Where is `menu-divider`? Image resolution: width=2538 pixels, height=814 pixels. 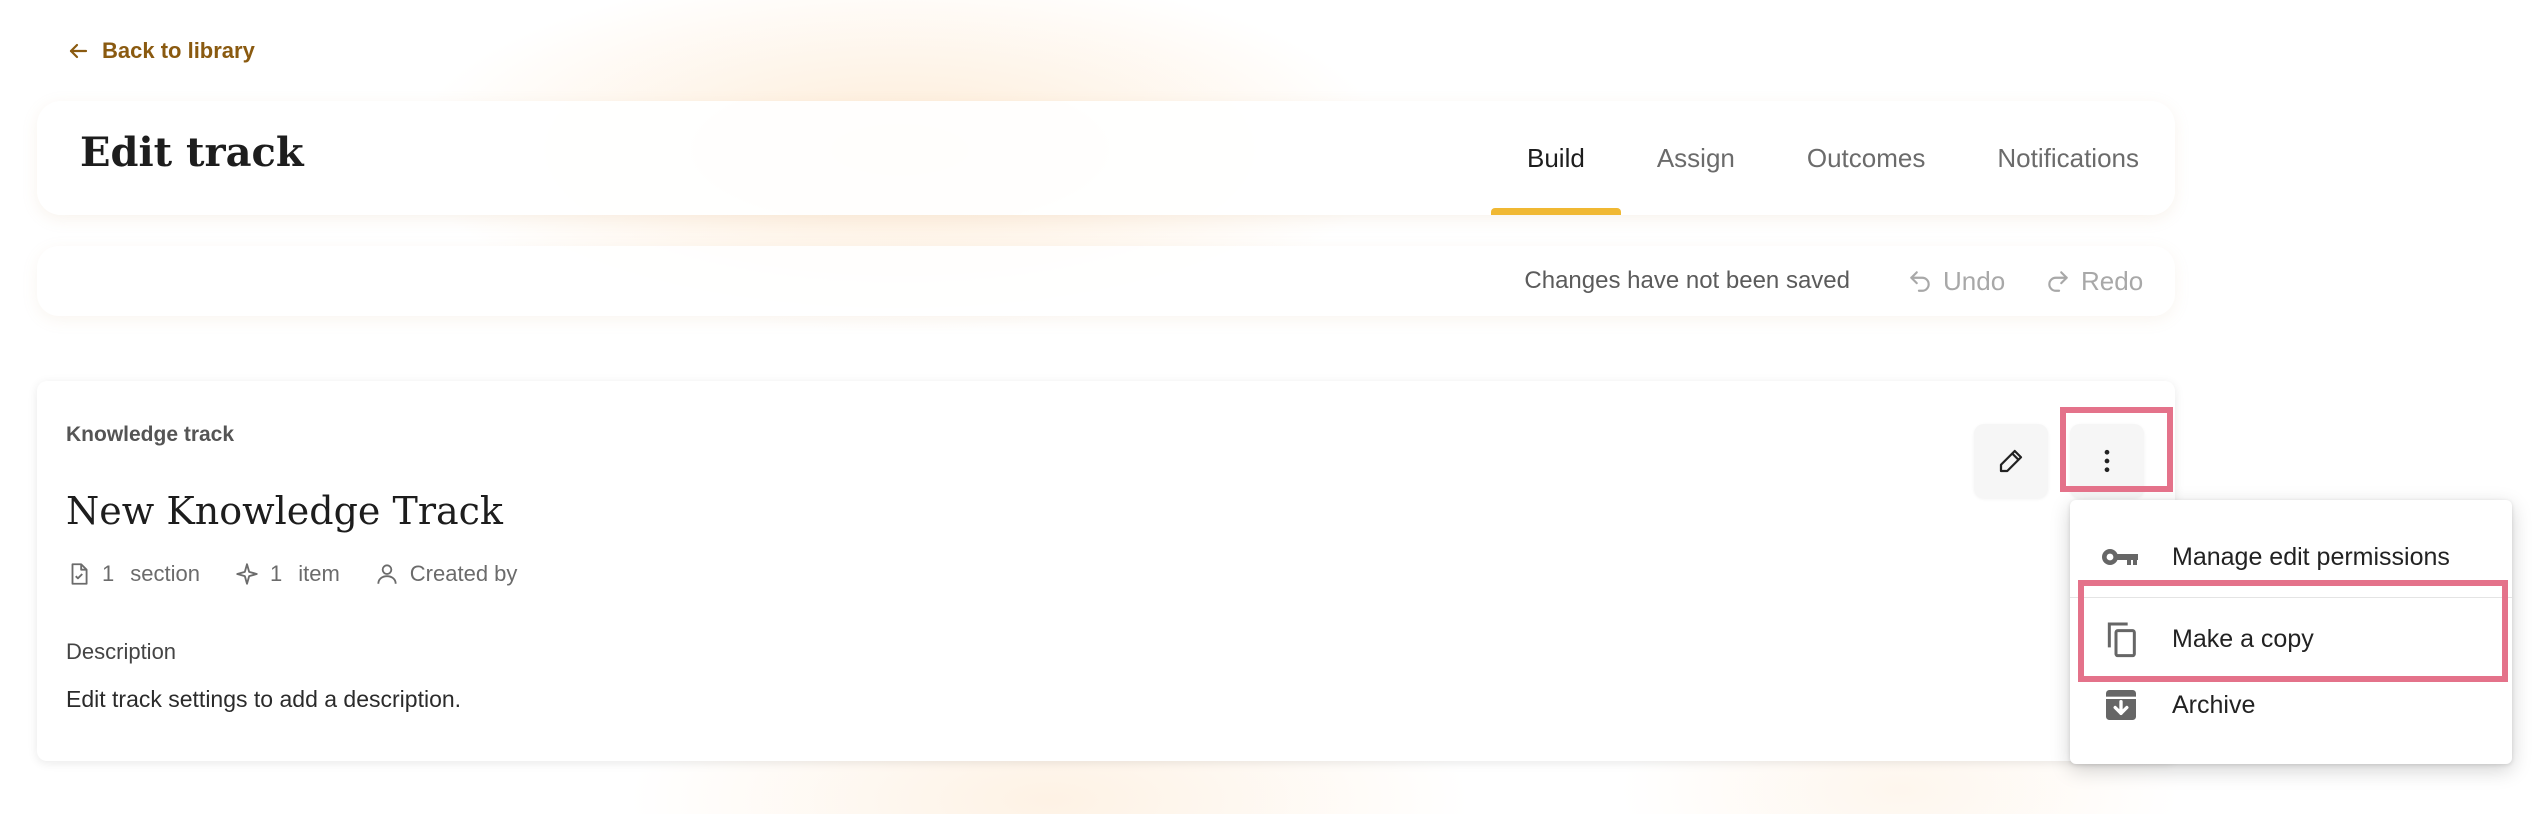 menu-divider is located at coordinates (2291, 597).